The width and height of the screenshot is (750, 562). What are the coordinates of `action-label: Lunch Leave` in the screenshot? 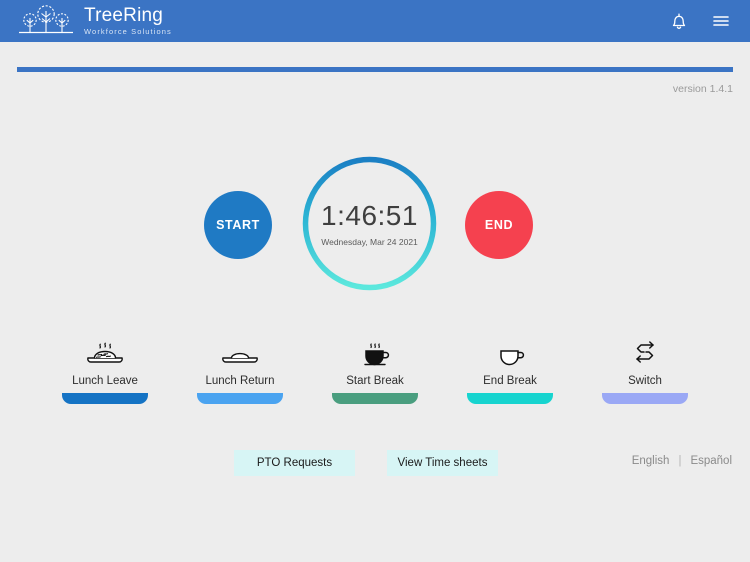 It's located at (105, 381).